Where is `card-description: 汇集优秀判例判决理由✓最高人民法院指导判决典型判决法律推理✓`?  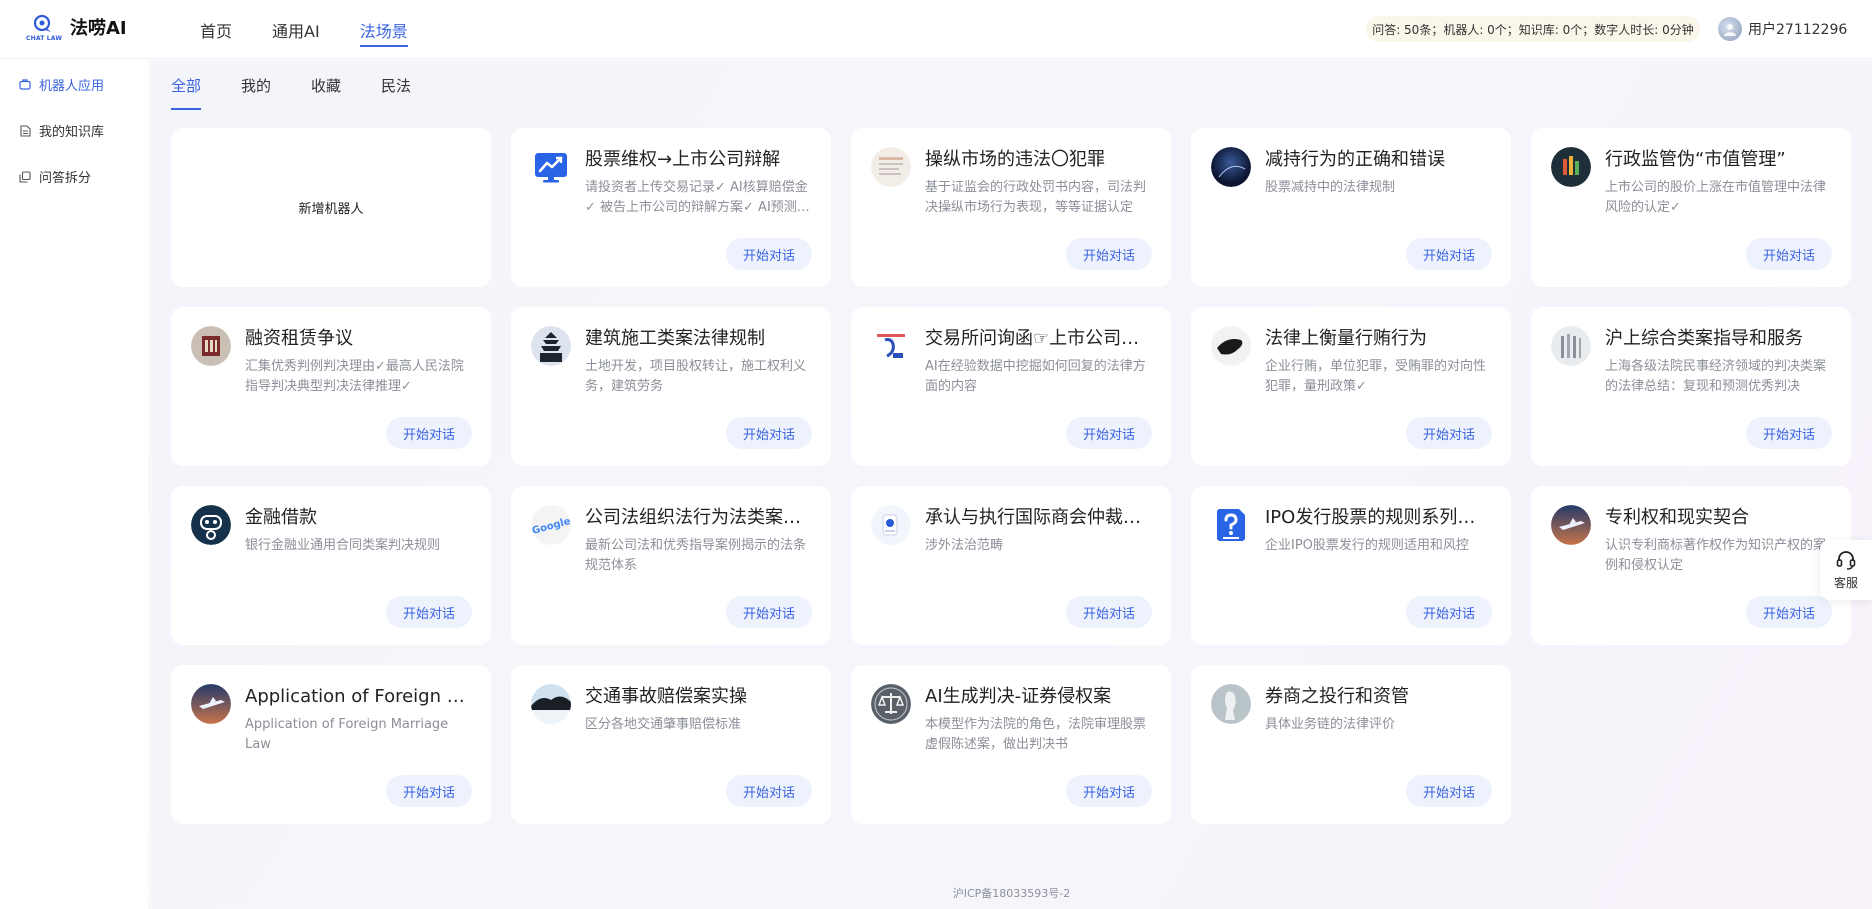 card-description: 汇集优秀判例判决理由✓最高人民法院指导判决典型判决法律推理✓ is located at coordinates (354, 376).